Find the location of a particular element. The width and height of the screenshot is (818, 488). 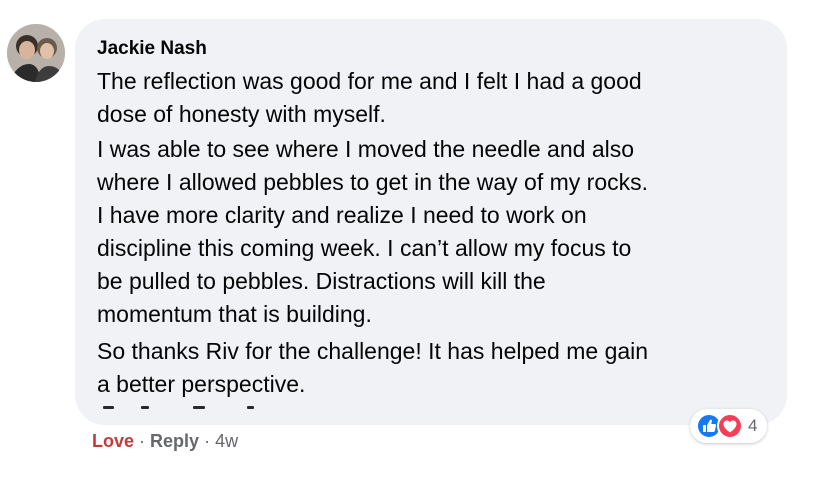

profile-photo is located at coordinates (36, 53).